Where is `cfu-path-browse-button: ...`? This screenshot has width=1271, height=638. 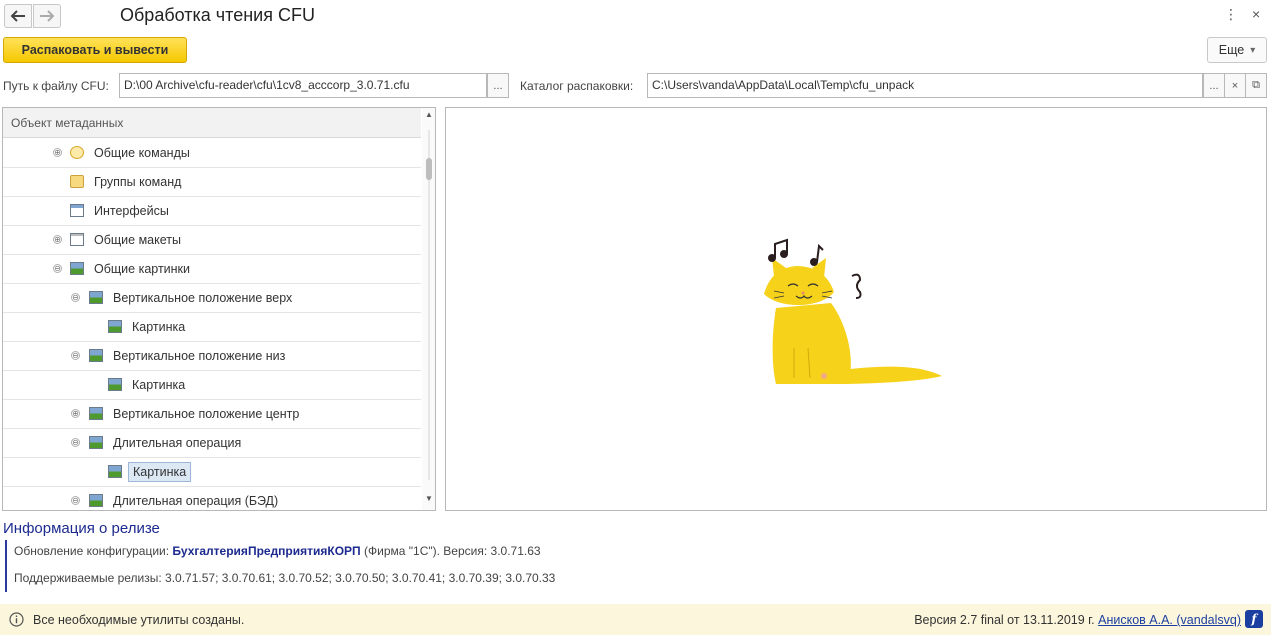 cfu-path-browse-button: ... is located at coordinates (498, 85).